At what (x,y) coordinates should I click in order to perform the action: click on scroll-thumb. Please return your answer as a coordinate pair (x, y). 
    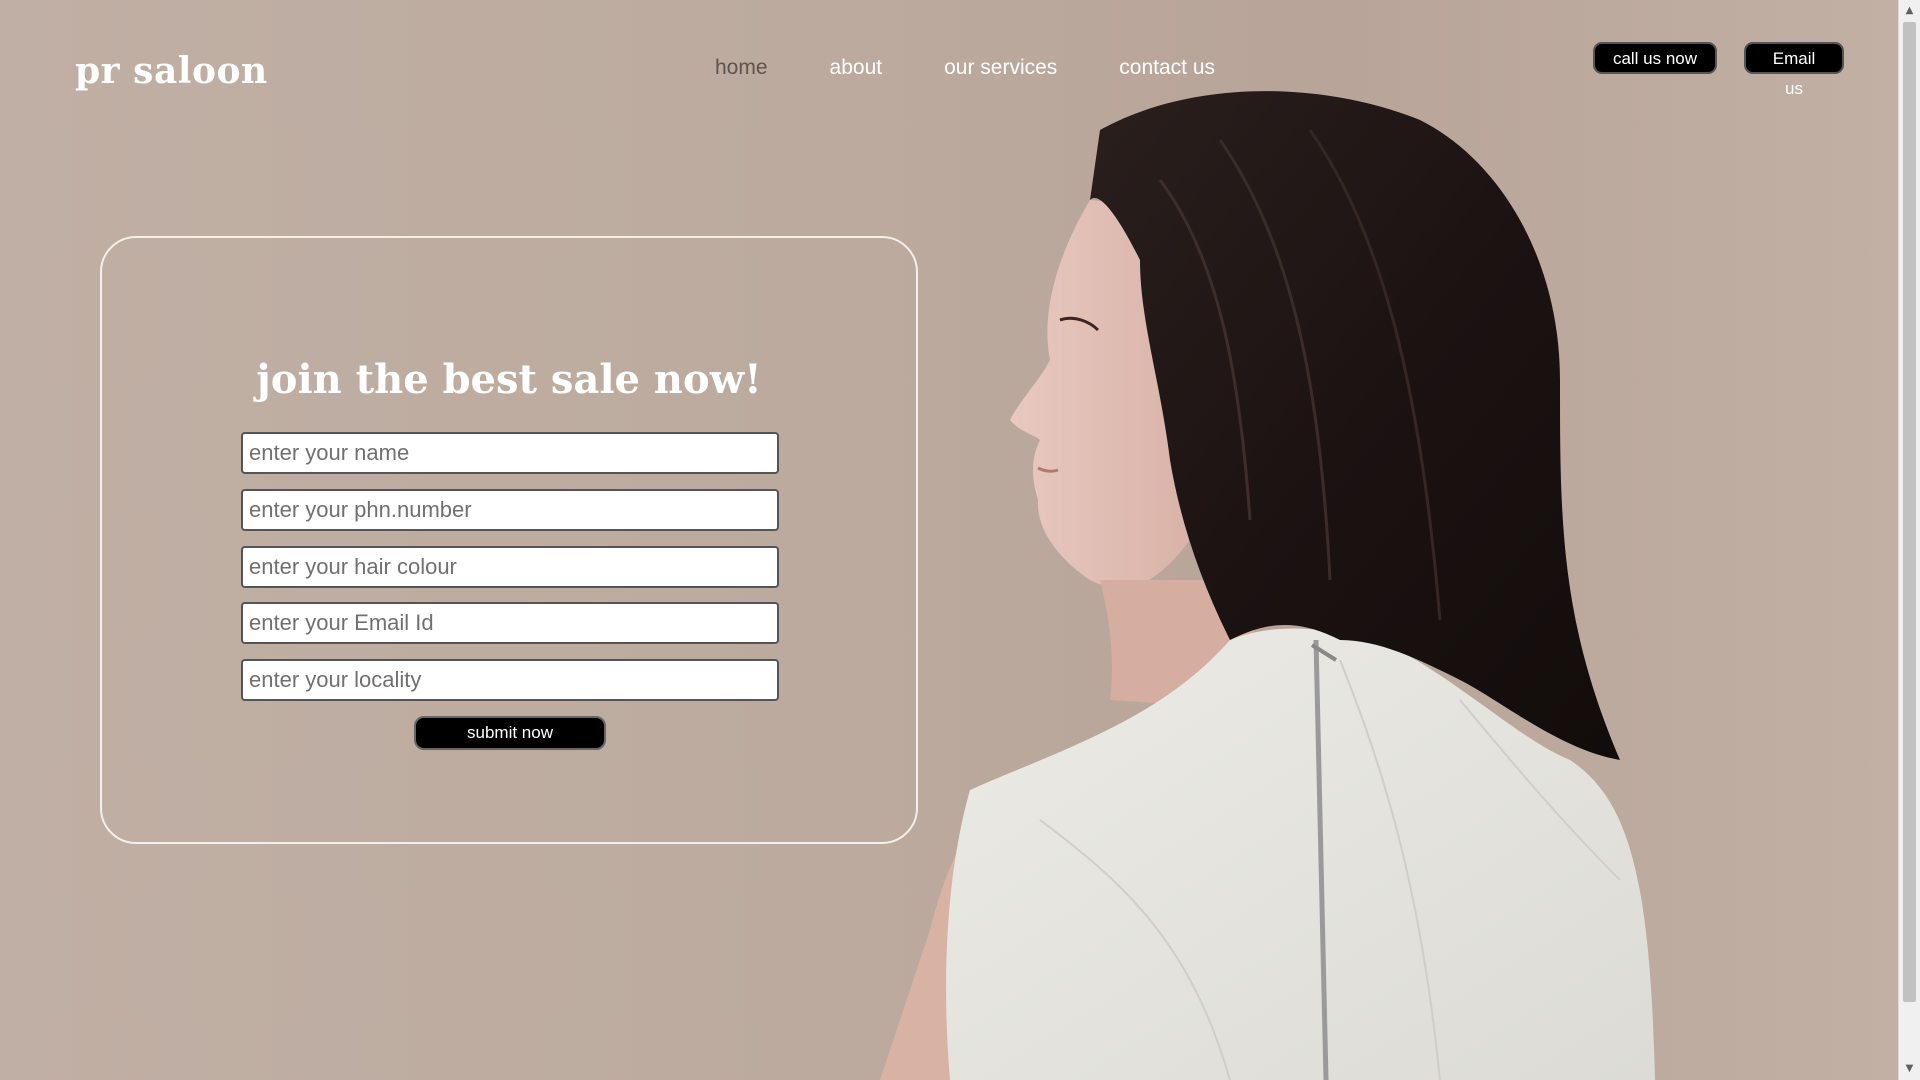
    Looking at the image, I should click on (1909, 512).